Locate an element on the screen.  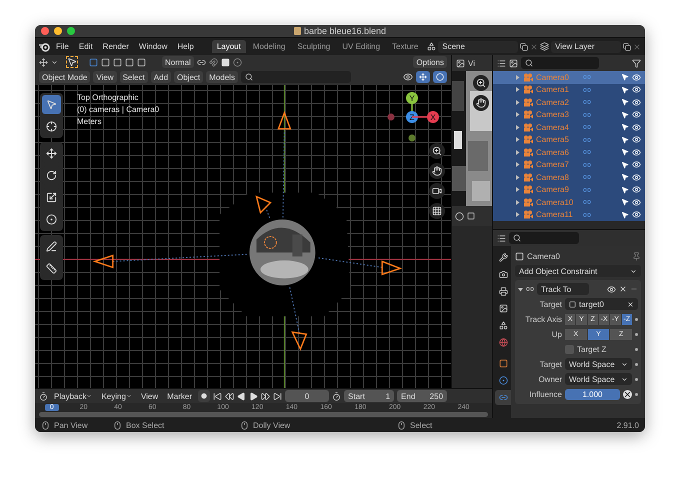
play-icon is located at coordinates (253, 396).